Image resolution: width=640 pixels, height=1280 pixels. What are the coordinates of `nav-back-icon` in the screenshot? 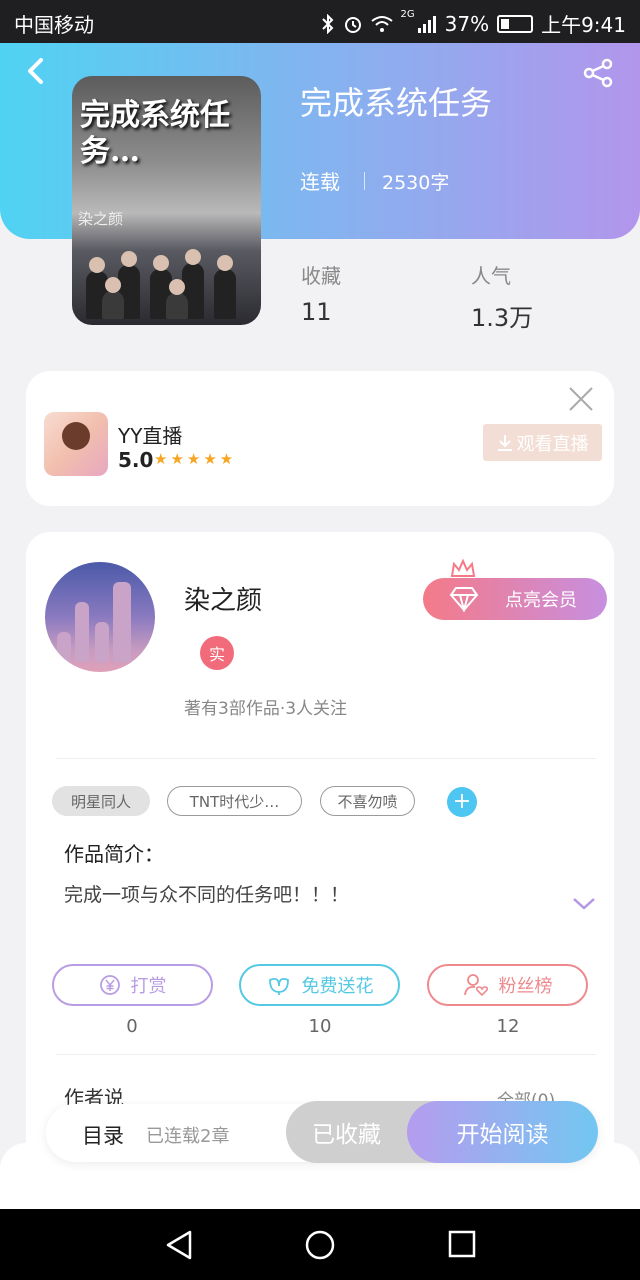 It's located at (179, 1245).